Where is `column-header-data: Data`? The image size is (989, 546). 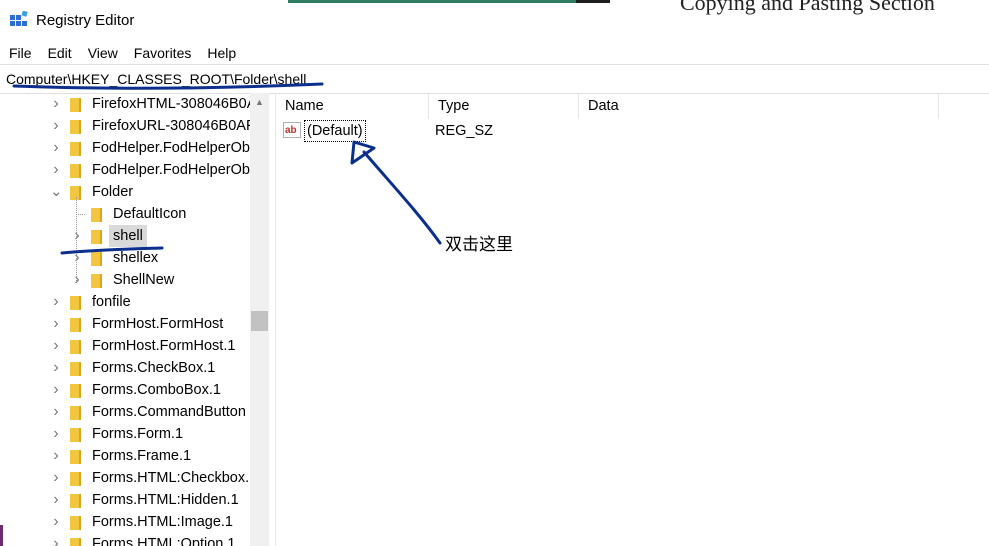 column-header-data: Data is located at coordinates (759, 106).